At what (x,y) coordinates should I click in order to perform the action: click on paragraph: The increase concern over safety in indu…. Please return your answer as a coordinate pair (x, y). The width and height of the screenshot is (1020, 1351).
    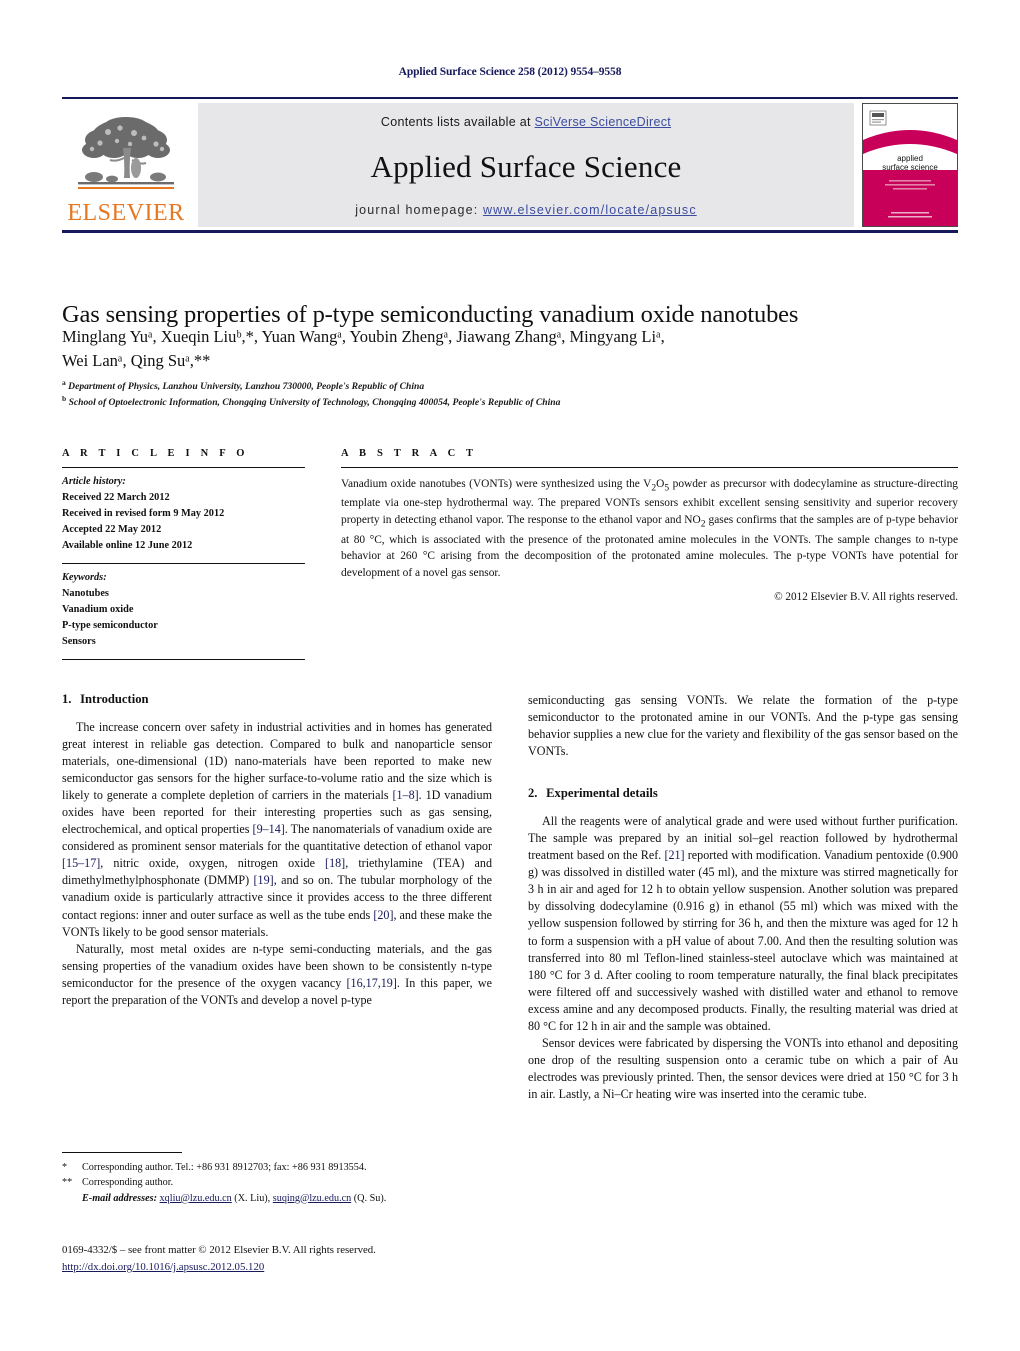
    Looking at the image, I should click on (277, 829).